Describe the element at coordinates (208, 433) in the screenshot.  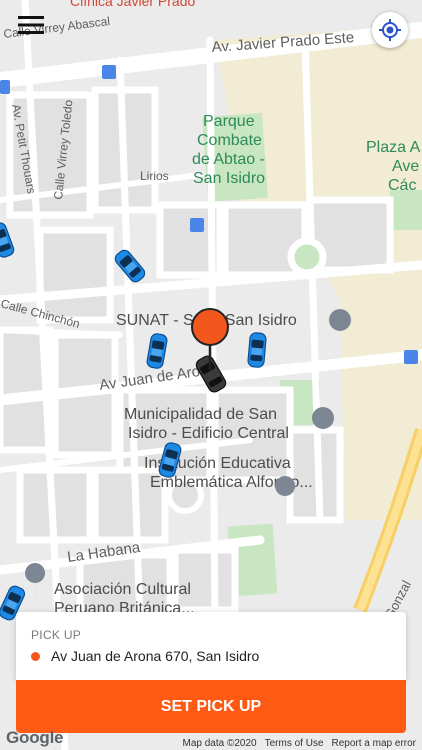
I see `municipality-label-line2: Isidro - Edificio Central` at that location.